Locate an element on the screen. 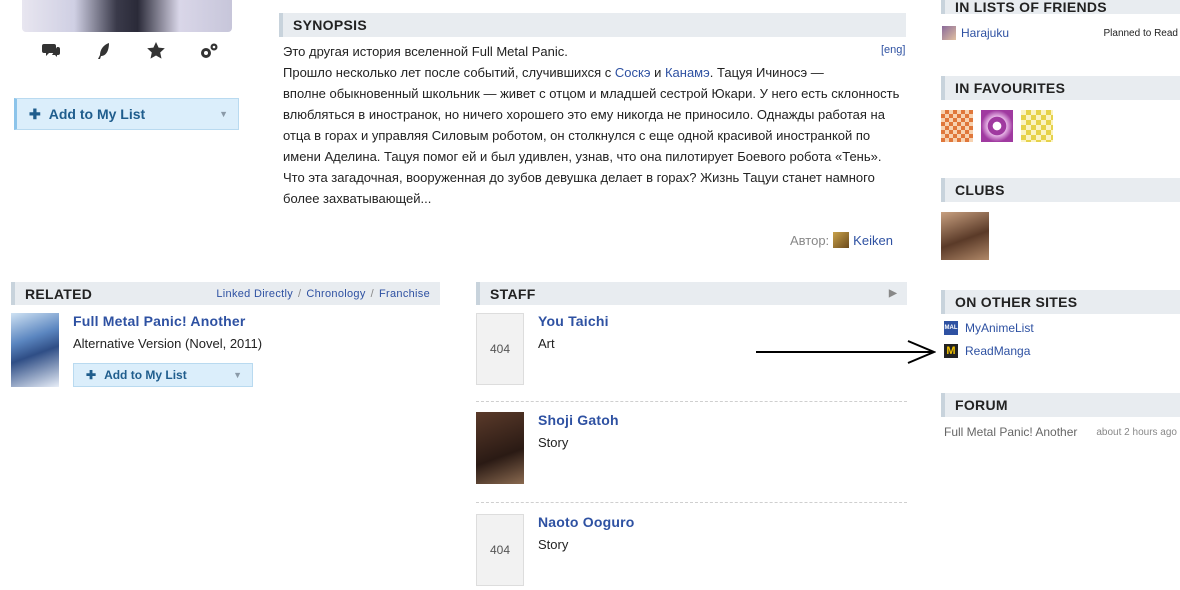 The width and height of the screenshot is (1180, 590). action-icons is located at coordinates (130, 53).